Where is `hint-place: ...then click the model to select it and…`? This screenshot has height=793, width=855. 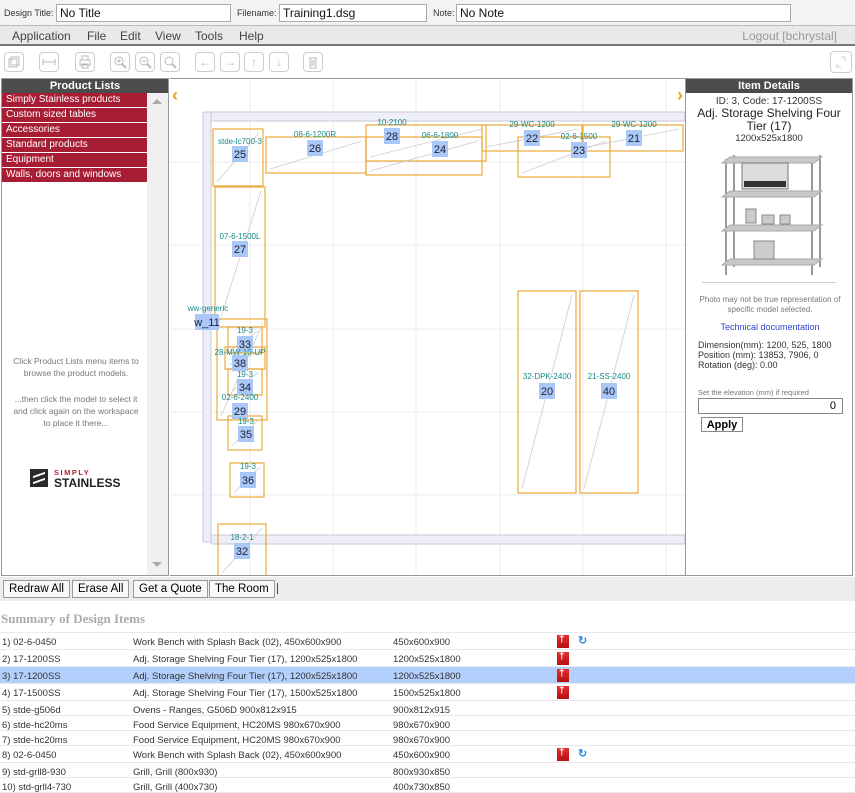
hint-place: ...then click the model to select it and… is located at coordinates (76, 411).